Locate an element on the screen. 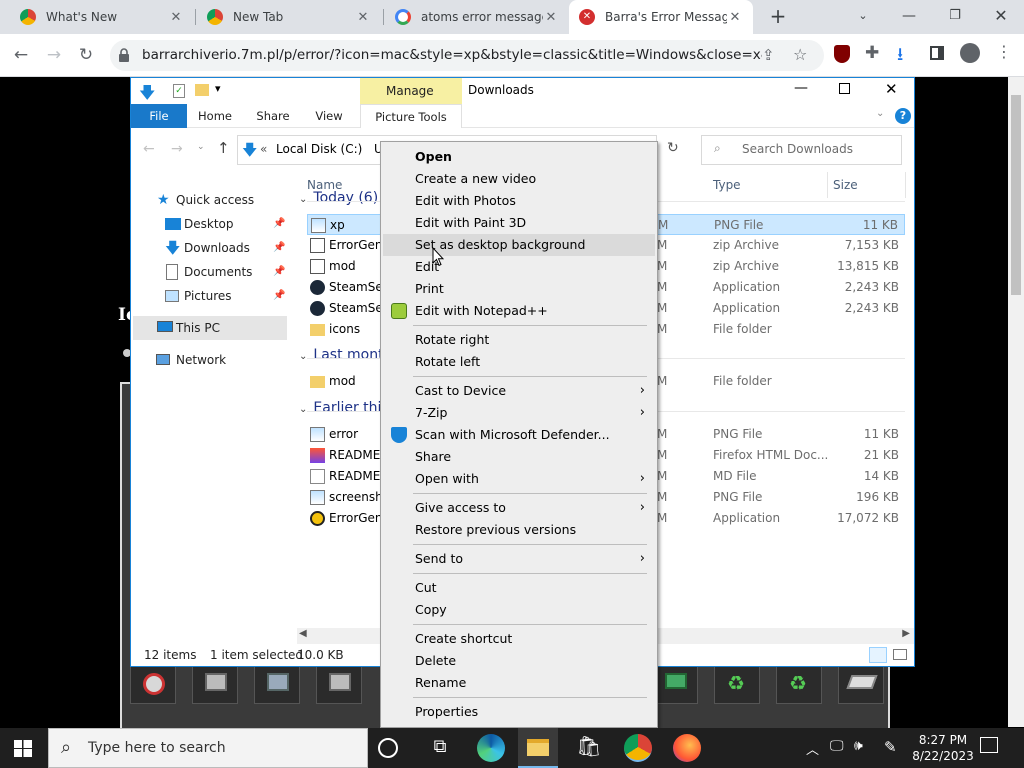 The image size is (1024, 768). taskbar-search-box: ⌕ Type here to search is located at coordinates (208, 748).